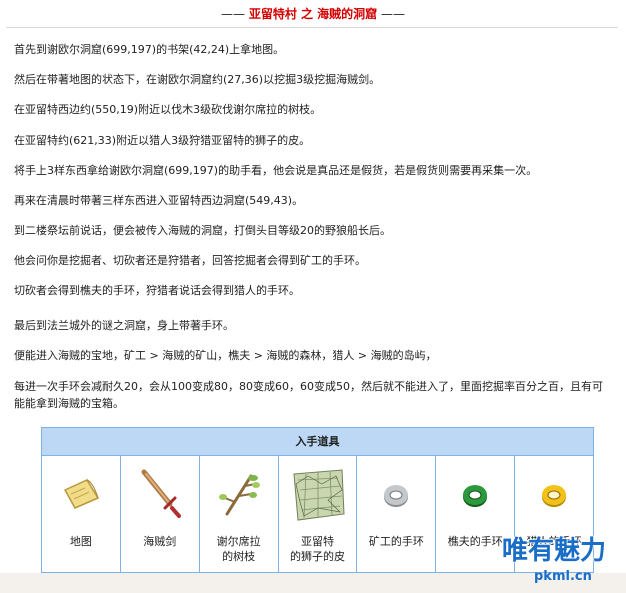  Describe the element at coordinates (190, 260) in the screenshot. I see `paragraph: 他会问你是挖掘者、切砍者还是狩猎者，回答挖掘者会得到矿工的手环。` at that location.